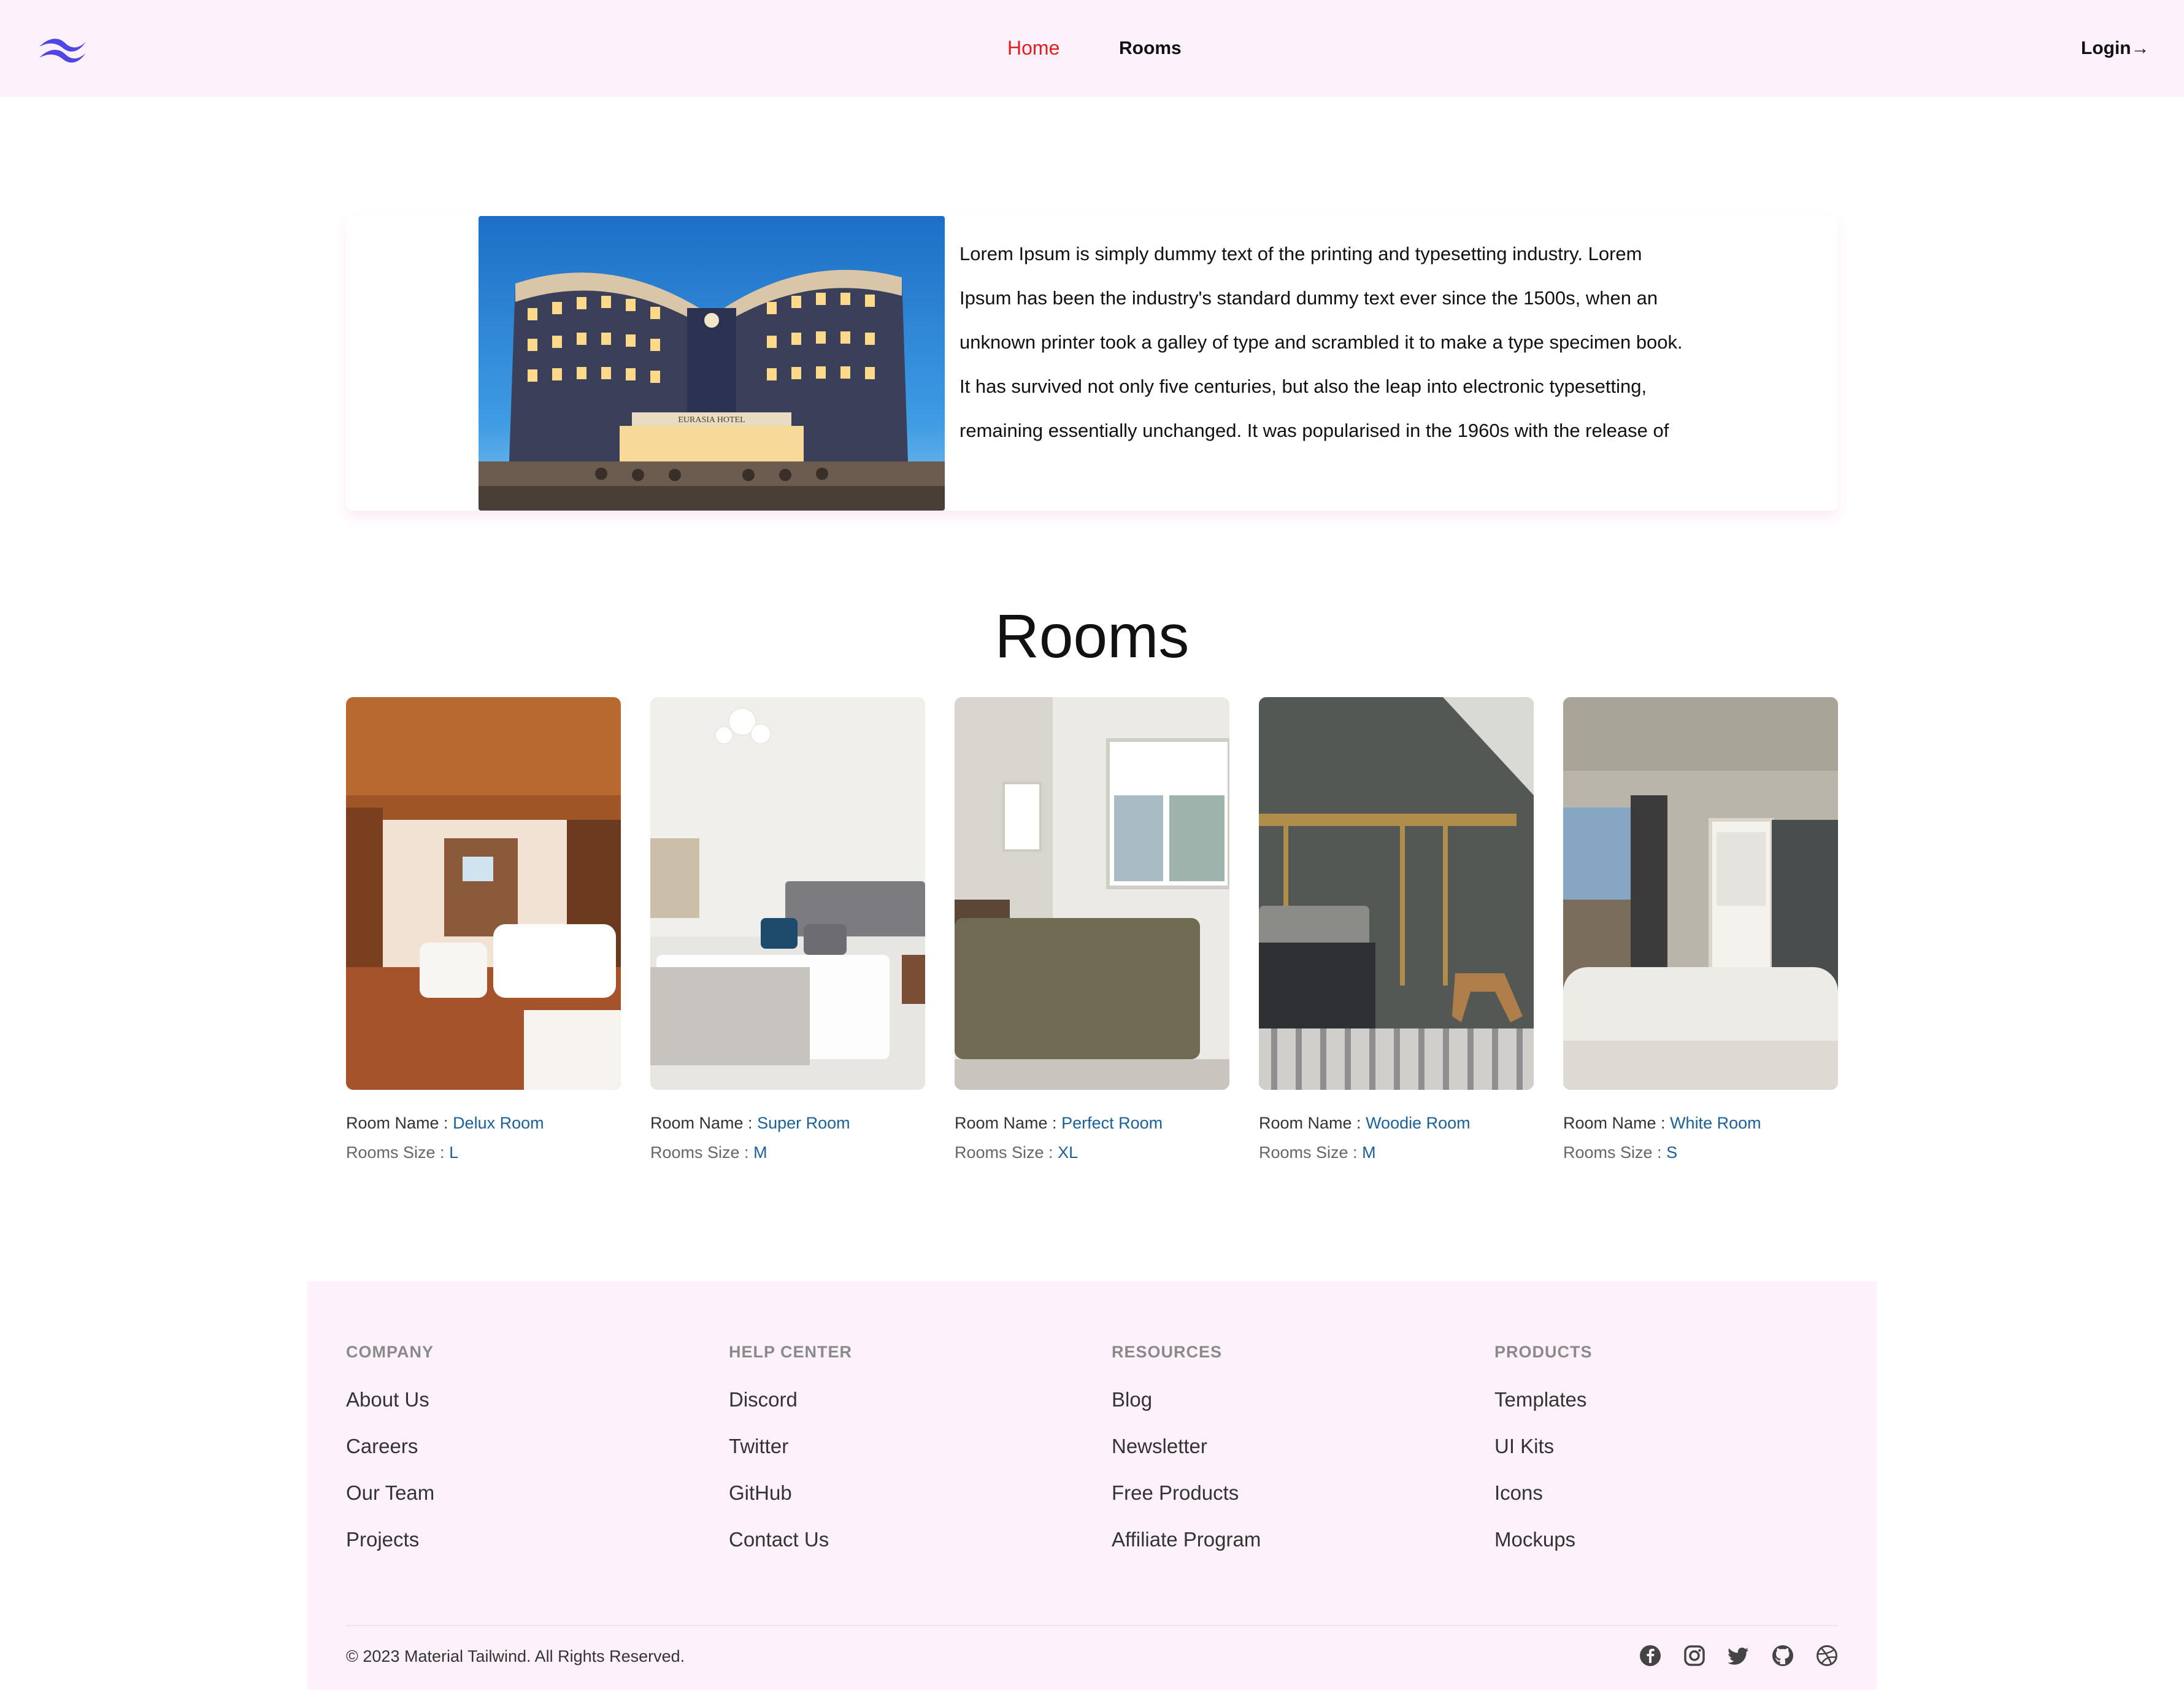  What do you see at coordinates (1092, 636) in the screenshot?
I see `rooms-heading: Rooms` at bounding box center [1092, 636].